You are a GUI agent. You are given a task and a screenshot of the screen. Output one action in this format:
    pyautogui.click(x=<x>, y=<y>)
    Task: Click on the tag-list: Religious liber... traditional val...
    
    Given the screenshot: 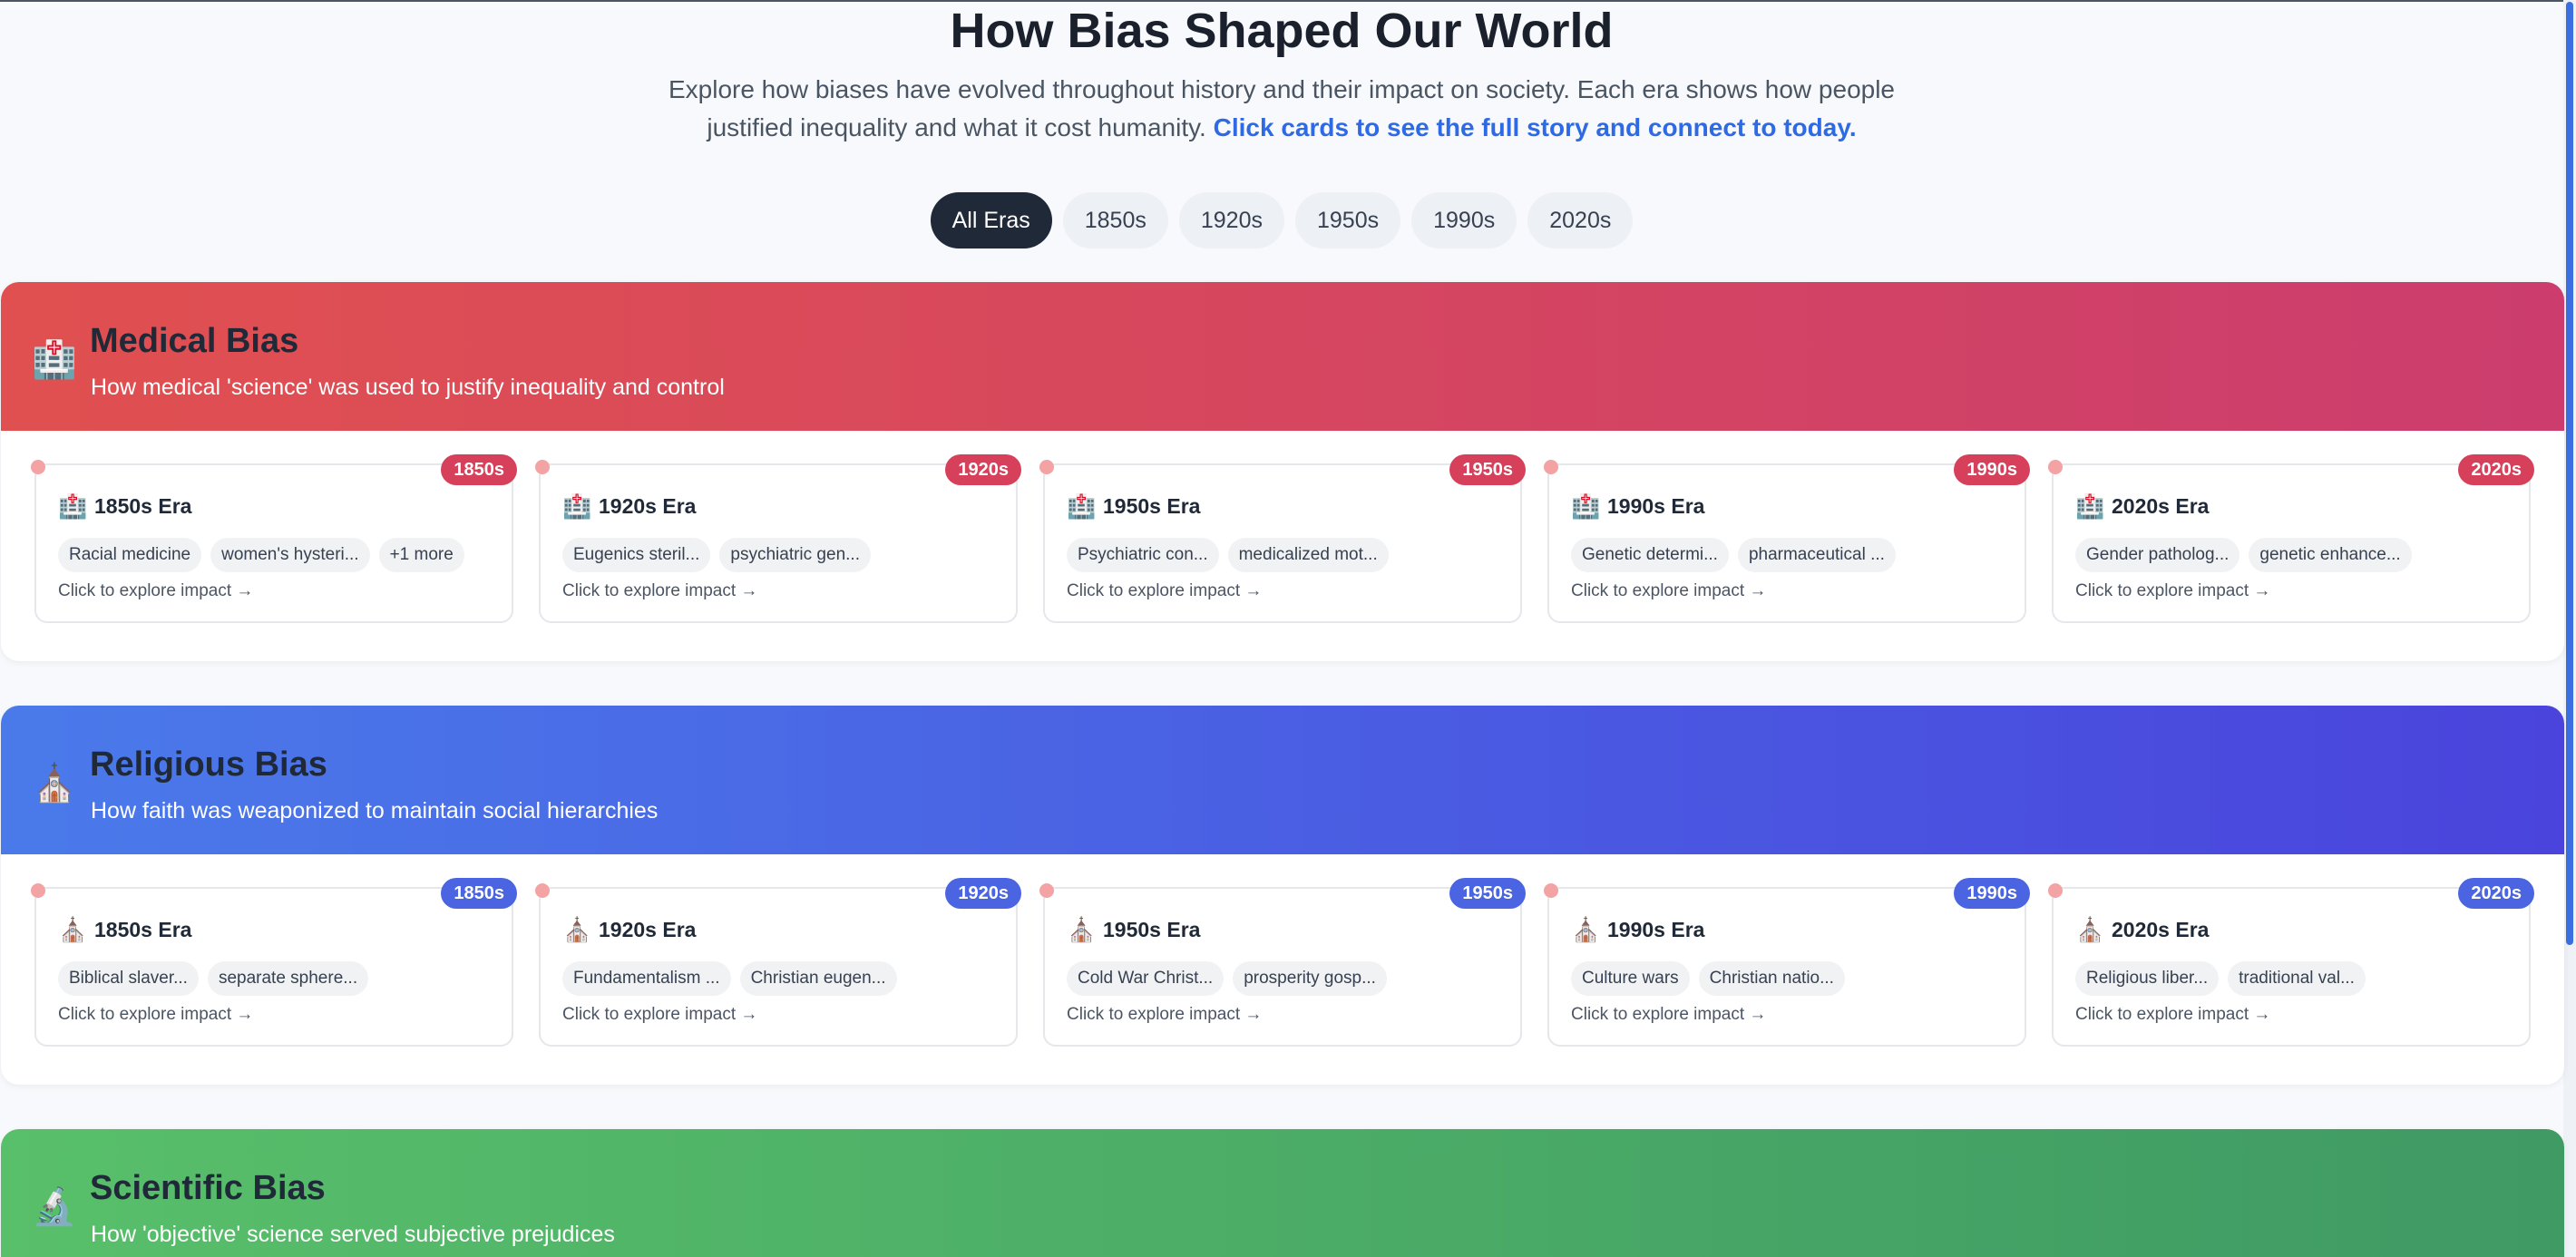 What is the action you would take?
    pyautogui.click(x=2220, y=978)
    